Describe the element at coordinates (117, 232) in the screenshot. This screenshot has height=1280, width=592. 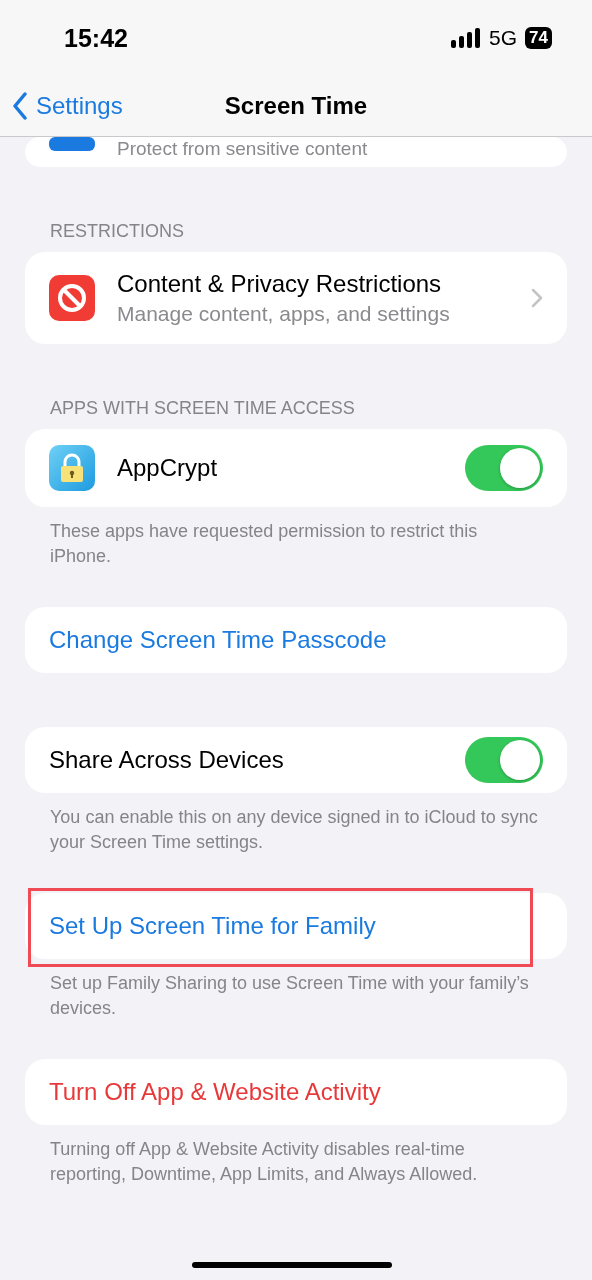
I see `section-header: RESTRICTIONS` at that location.